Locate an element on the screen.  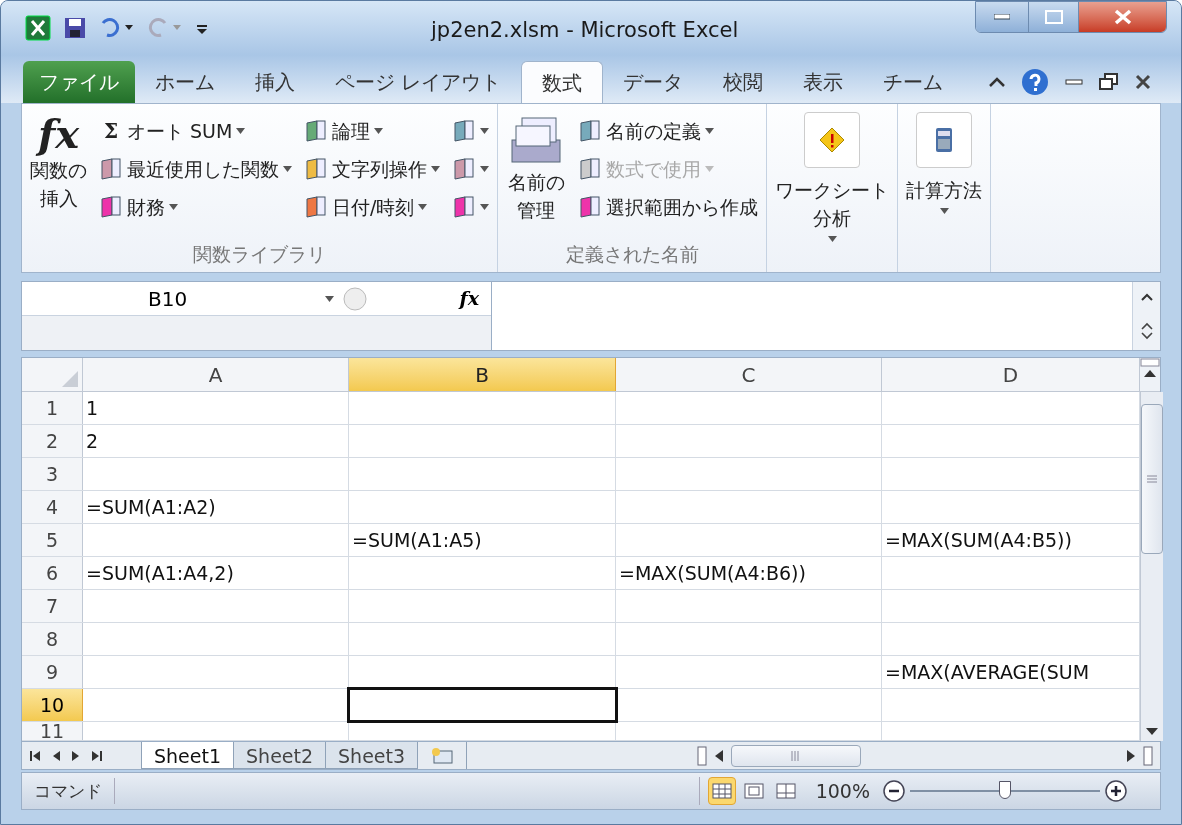
ribbon-tab: 数式 is located at coordinates (562, 82).